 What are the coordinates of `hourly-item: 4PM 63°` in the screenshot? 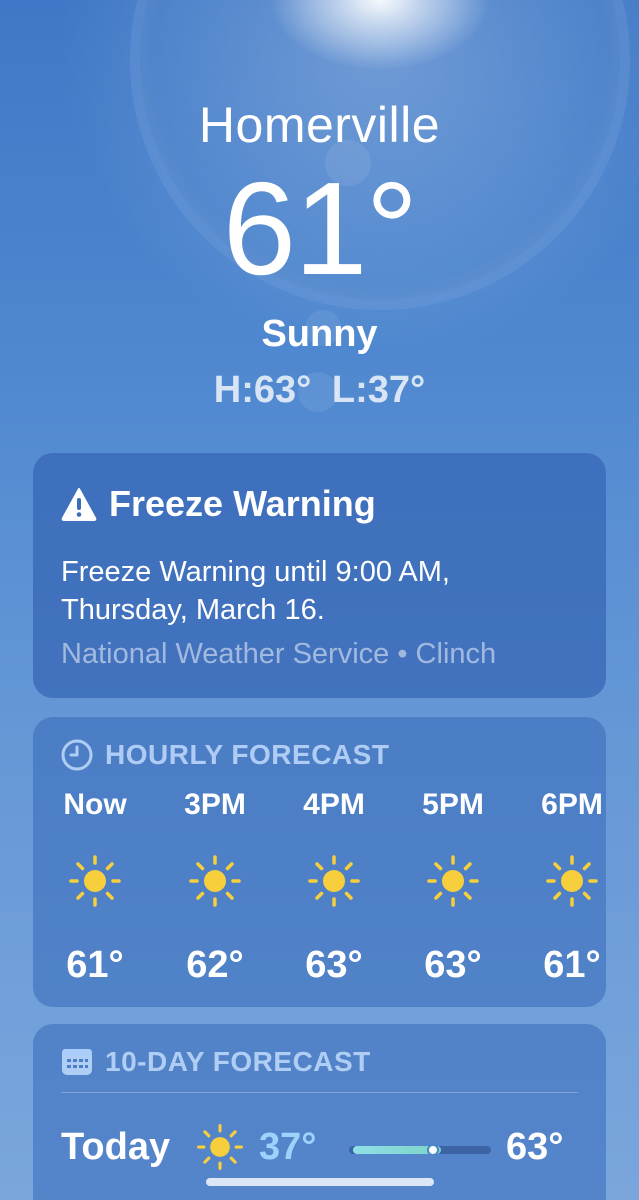 It's located at (334, 887).